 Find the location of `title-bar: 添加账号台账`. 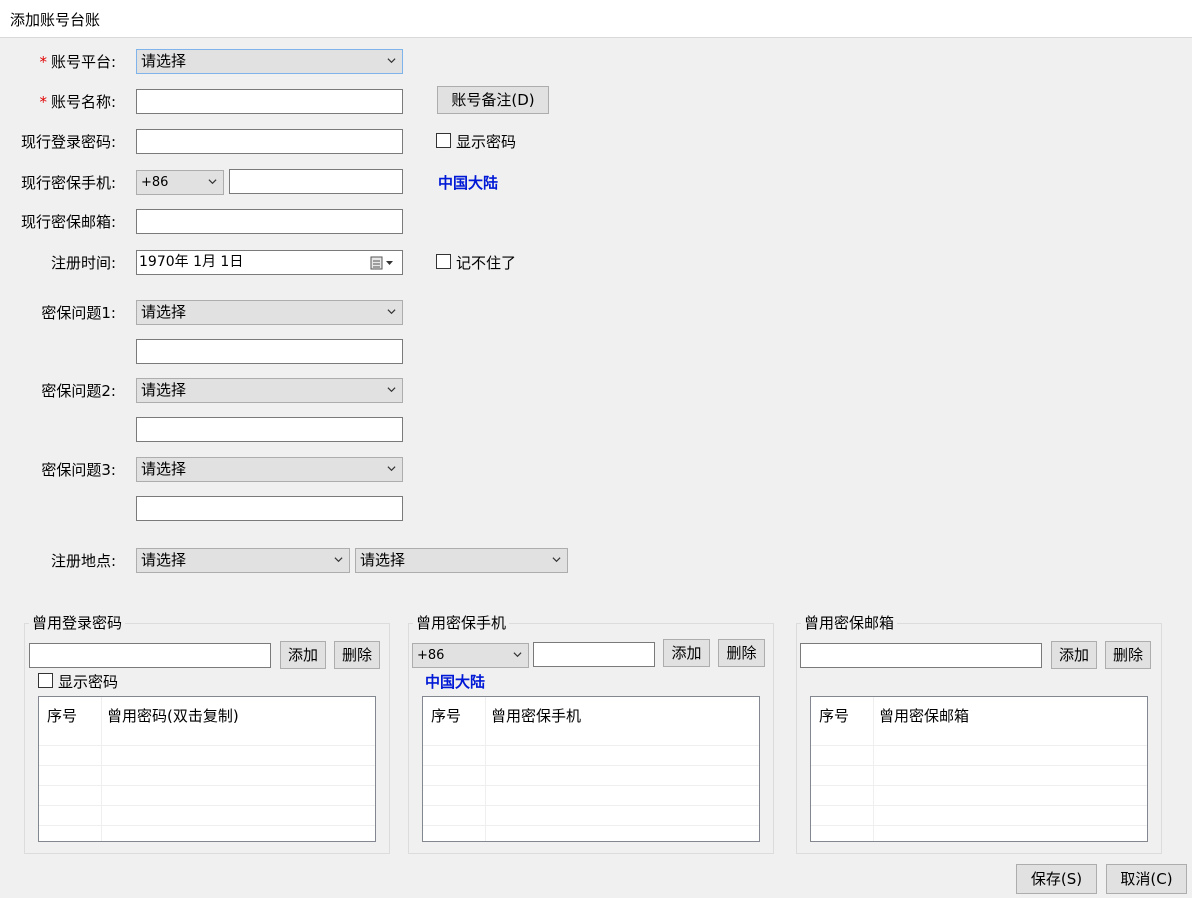

title-bar: 添加账号台账 is located at coordinates (596, 19).